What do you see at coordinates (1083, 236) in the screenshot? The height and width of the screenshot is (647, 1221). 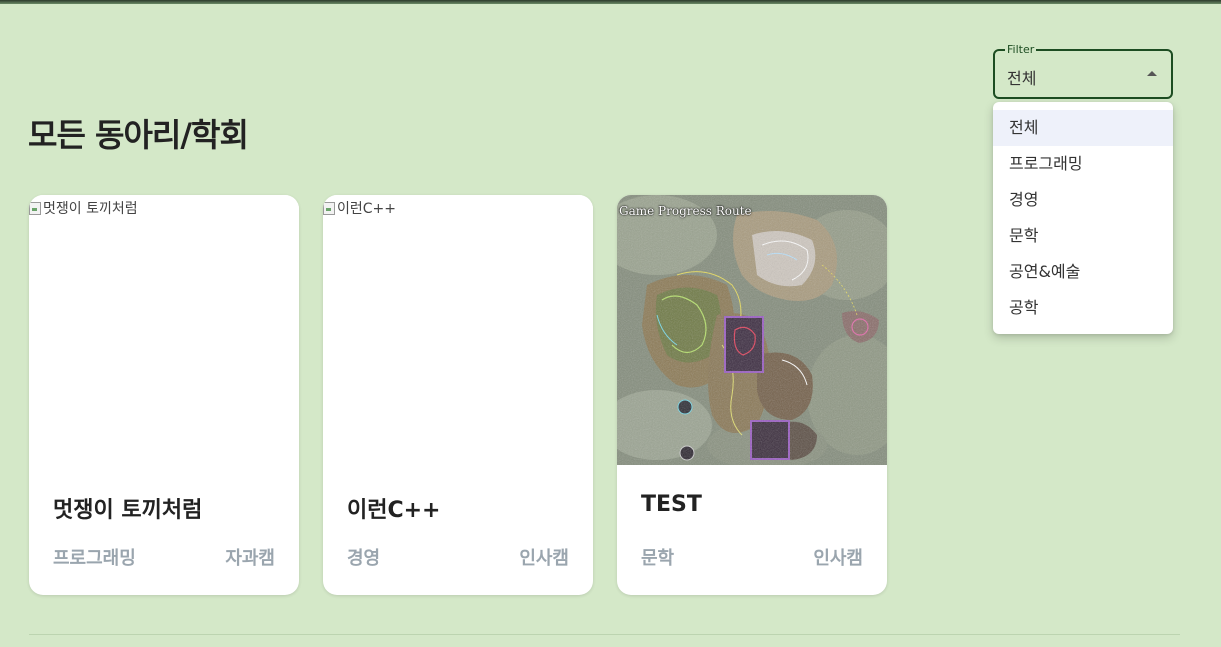 I see `filter-option-literature: 문학` at bounding box center [1083, 236].